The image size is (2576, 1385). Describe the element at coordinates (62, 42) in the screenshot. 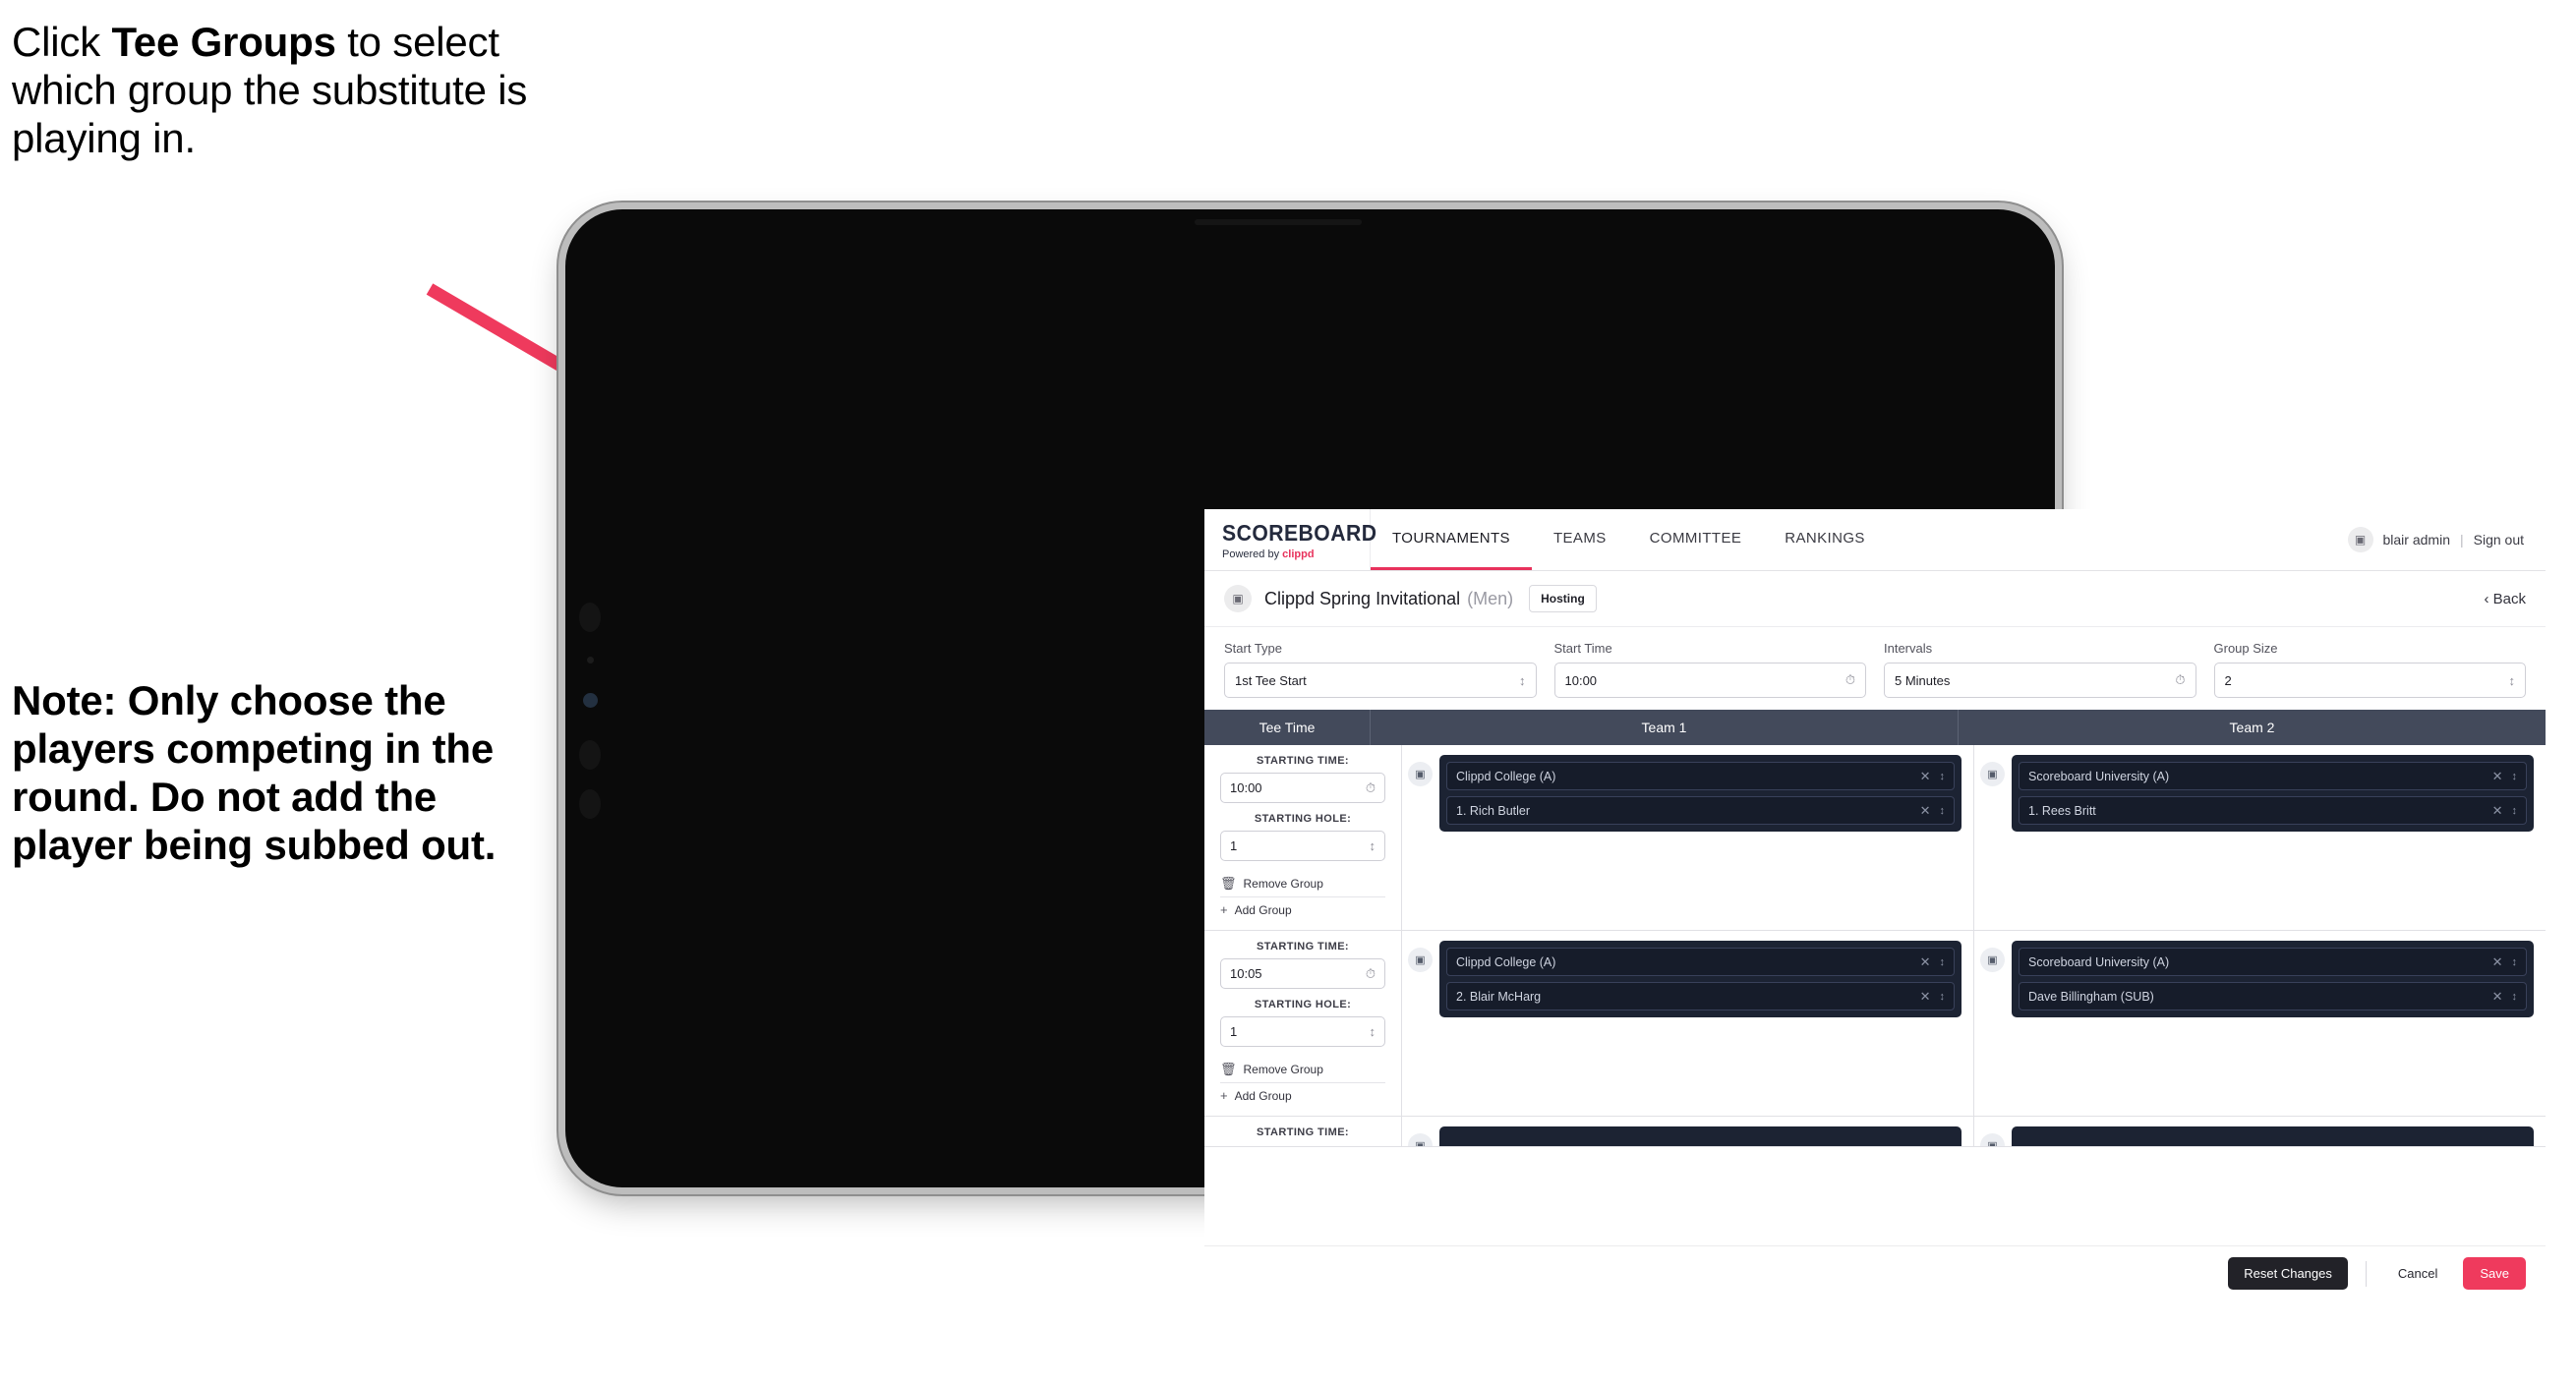

I see `annotation-tee-groups-pre: Click` at that location.